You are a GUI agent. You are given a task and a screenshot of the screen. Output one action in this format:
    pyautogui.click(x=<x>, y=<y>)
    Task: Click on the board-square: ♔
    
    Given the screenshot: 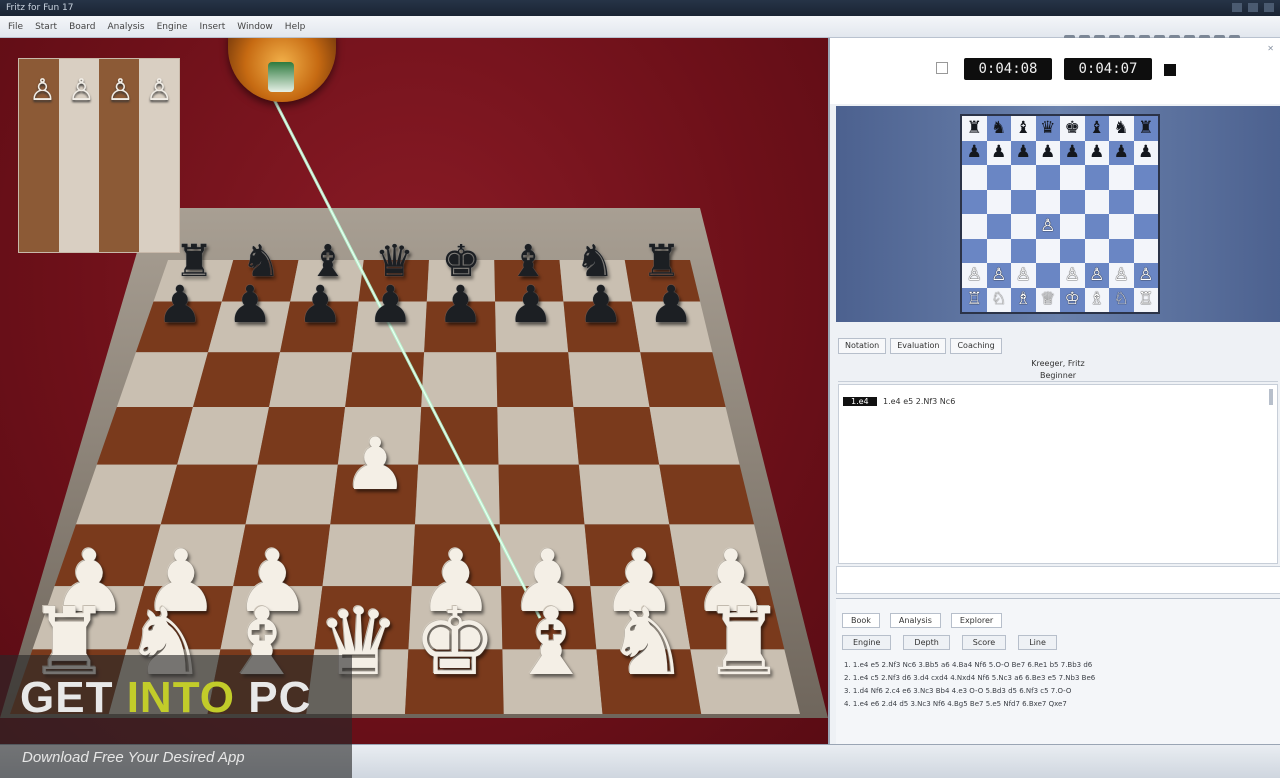 What is the action you would take?
    pyautogui.click(x=1072, y=299)
    